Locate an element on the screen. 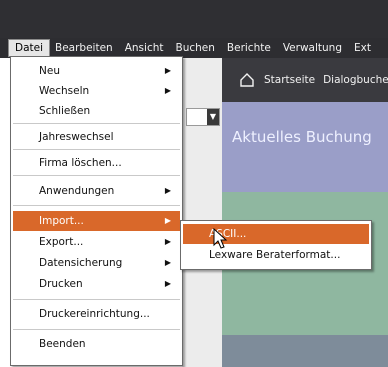  nav-startseite: Startseite is located at coordinates (289, 80).